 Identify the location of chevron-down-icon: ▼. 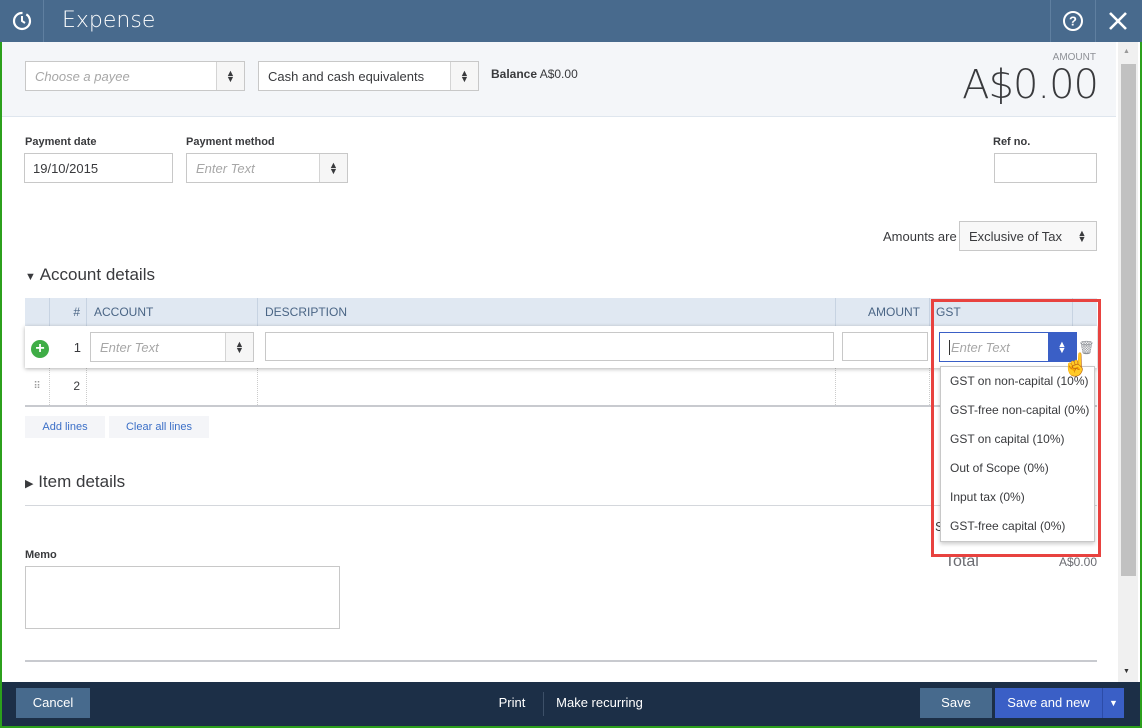
(1113, 703).